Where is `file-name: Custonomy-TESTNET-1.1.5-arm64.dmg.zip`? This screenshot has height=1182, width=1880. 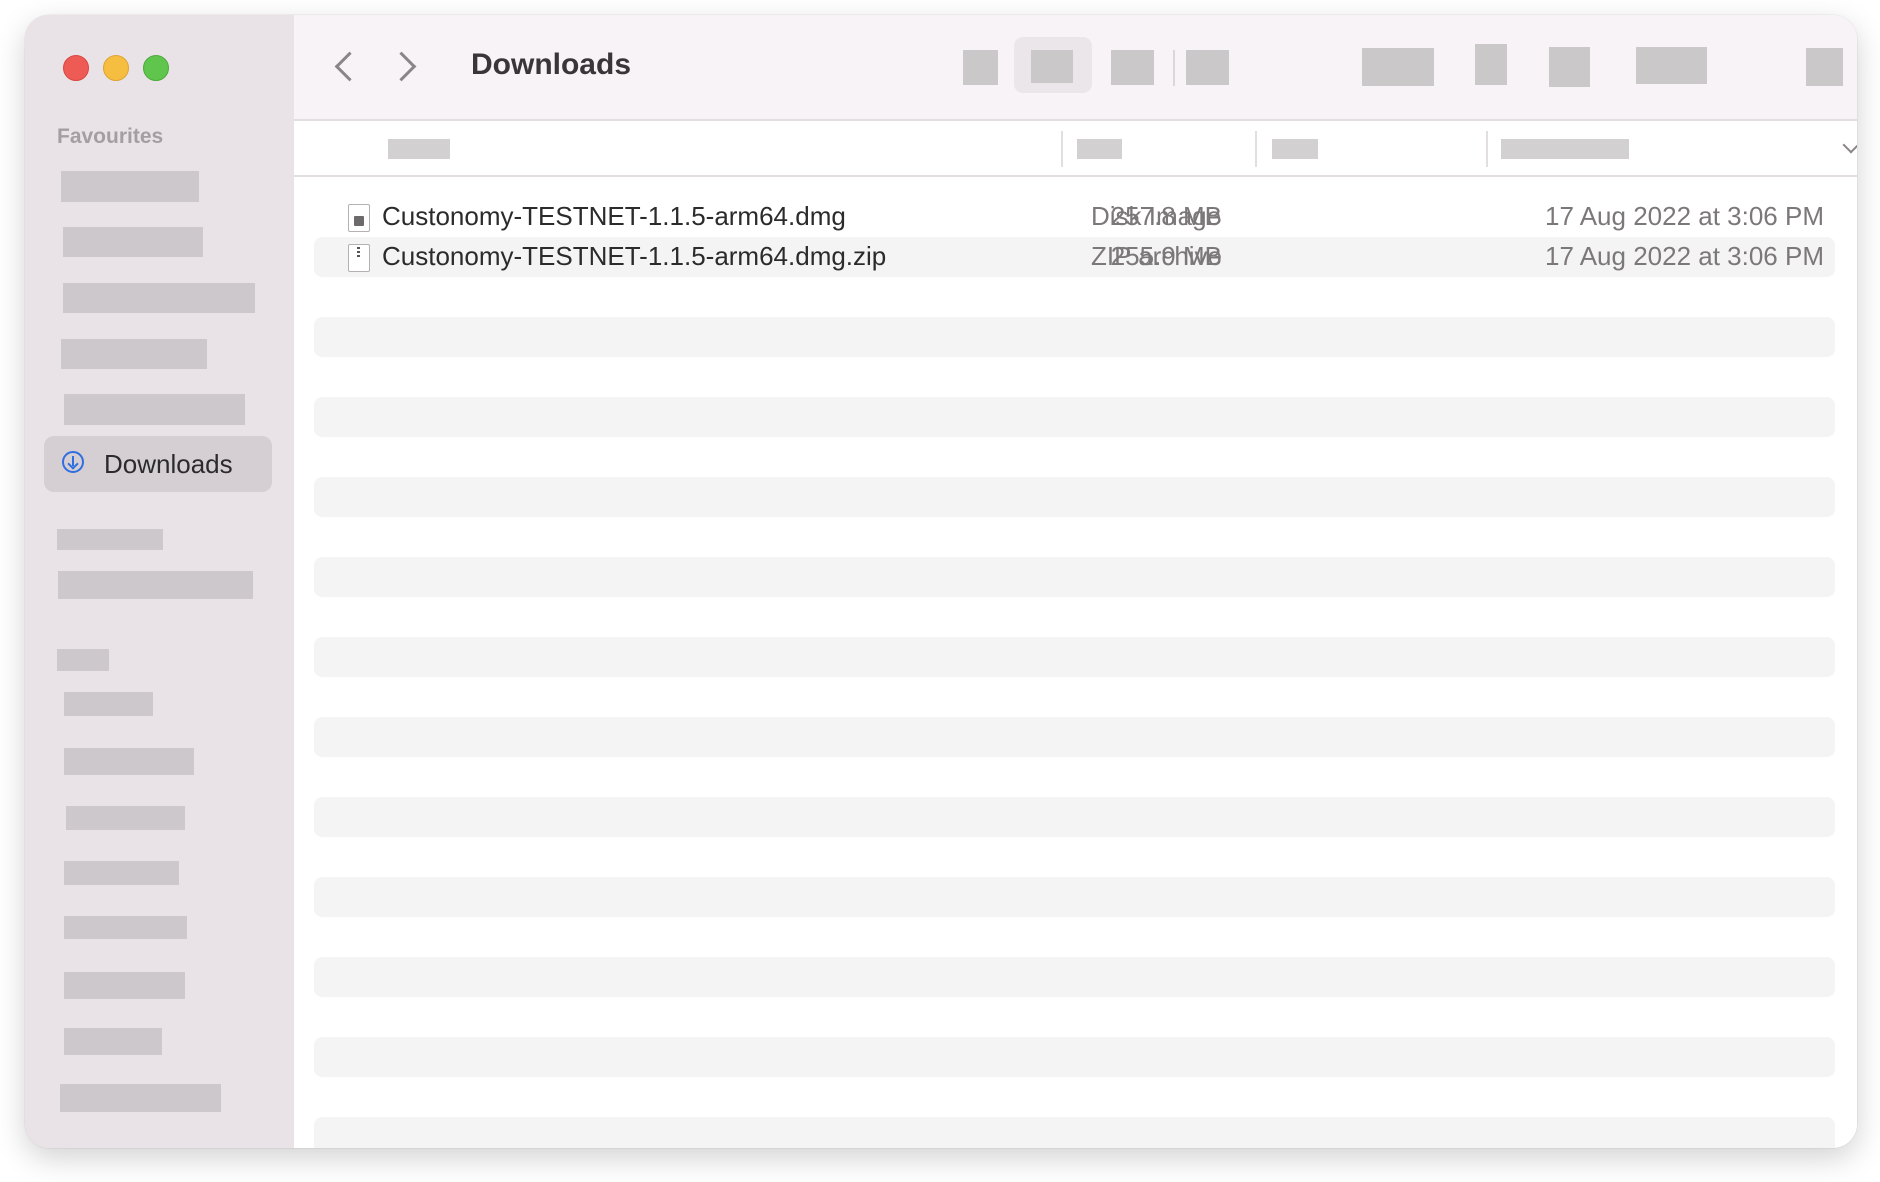
file-name: Custonomy-TESTNET-1.1.5-arm64.dmg.zip is located at coordinates (634, 256).